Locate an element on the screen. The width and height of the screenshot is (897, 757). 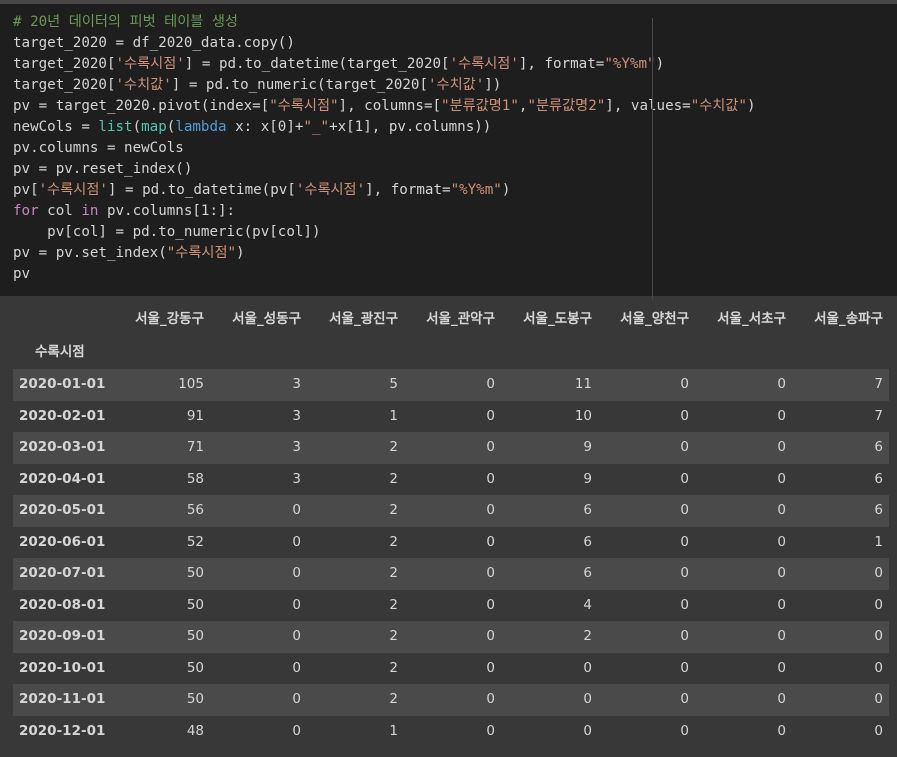
code-line: pv[col] = pd.to_numeric(pv[col]) is located at coordinates (384, 232).